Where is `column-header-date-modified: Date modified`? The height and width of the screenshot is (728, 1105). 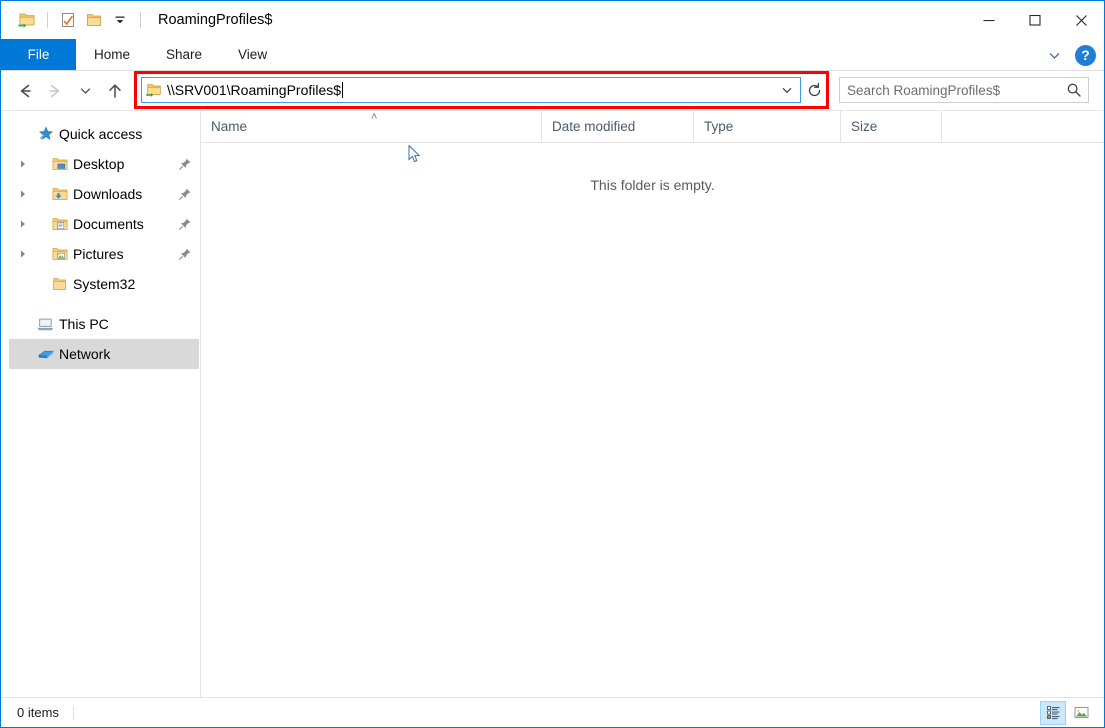
column-header-date-modified: Date modified is located at coordinates (618, 126).